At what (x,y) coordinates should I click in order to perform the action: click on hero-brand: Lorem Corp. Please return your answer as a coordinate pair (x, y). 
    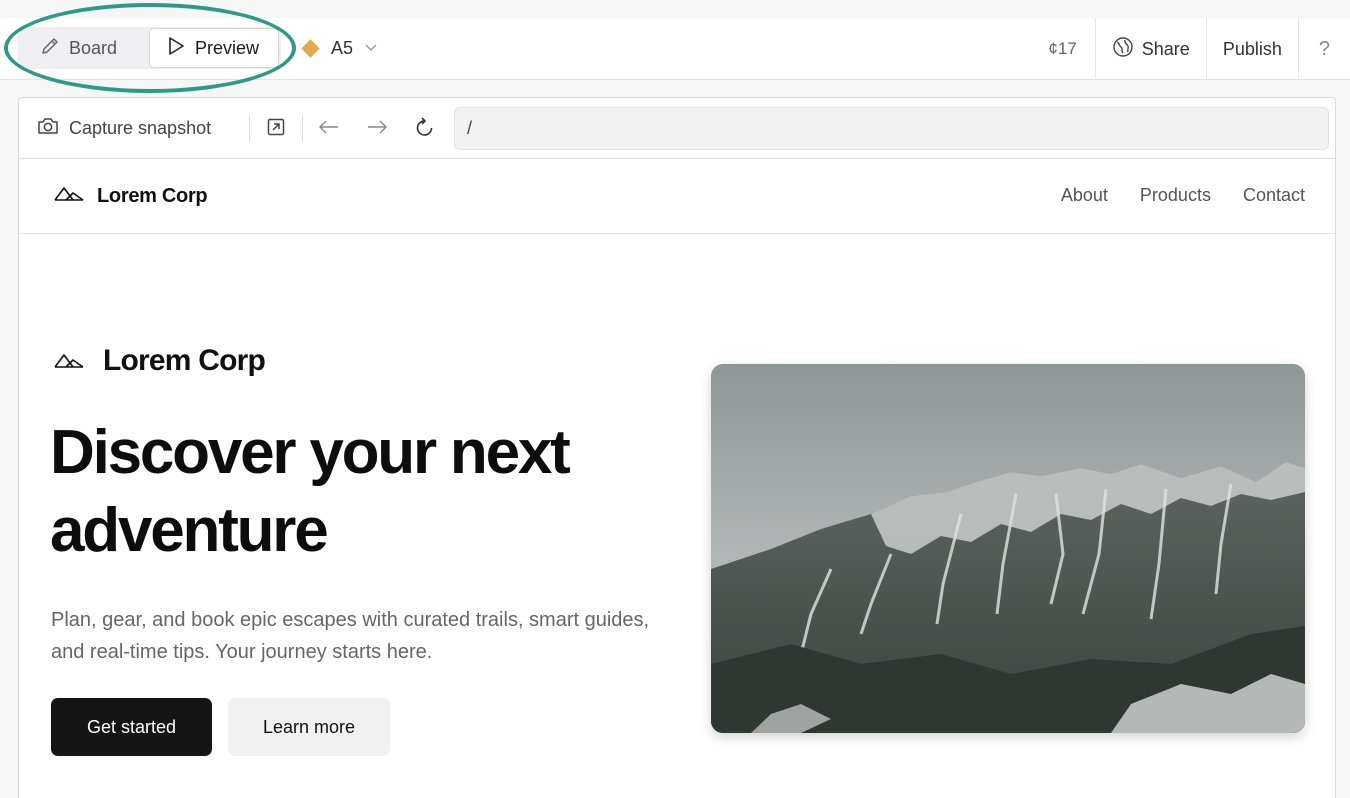
    Looking at the image, I should click on (159, 361).